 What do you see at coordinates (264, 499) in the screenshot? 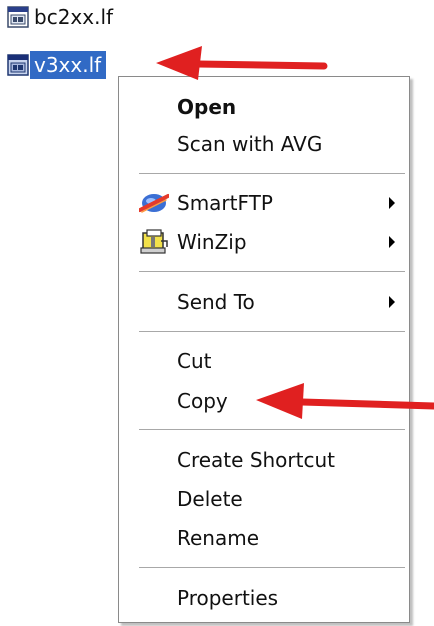
I see `menu-item-delete: Delete` at bounding box center [264, 499].